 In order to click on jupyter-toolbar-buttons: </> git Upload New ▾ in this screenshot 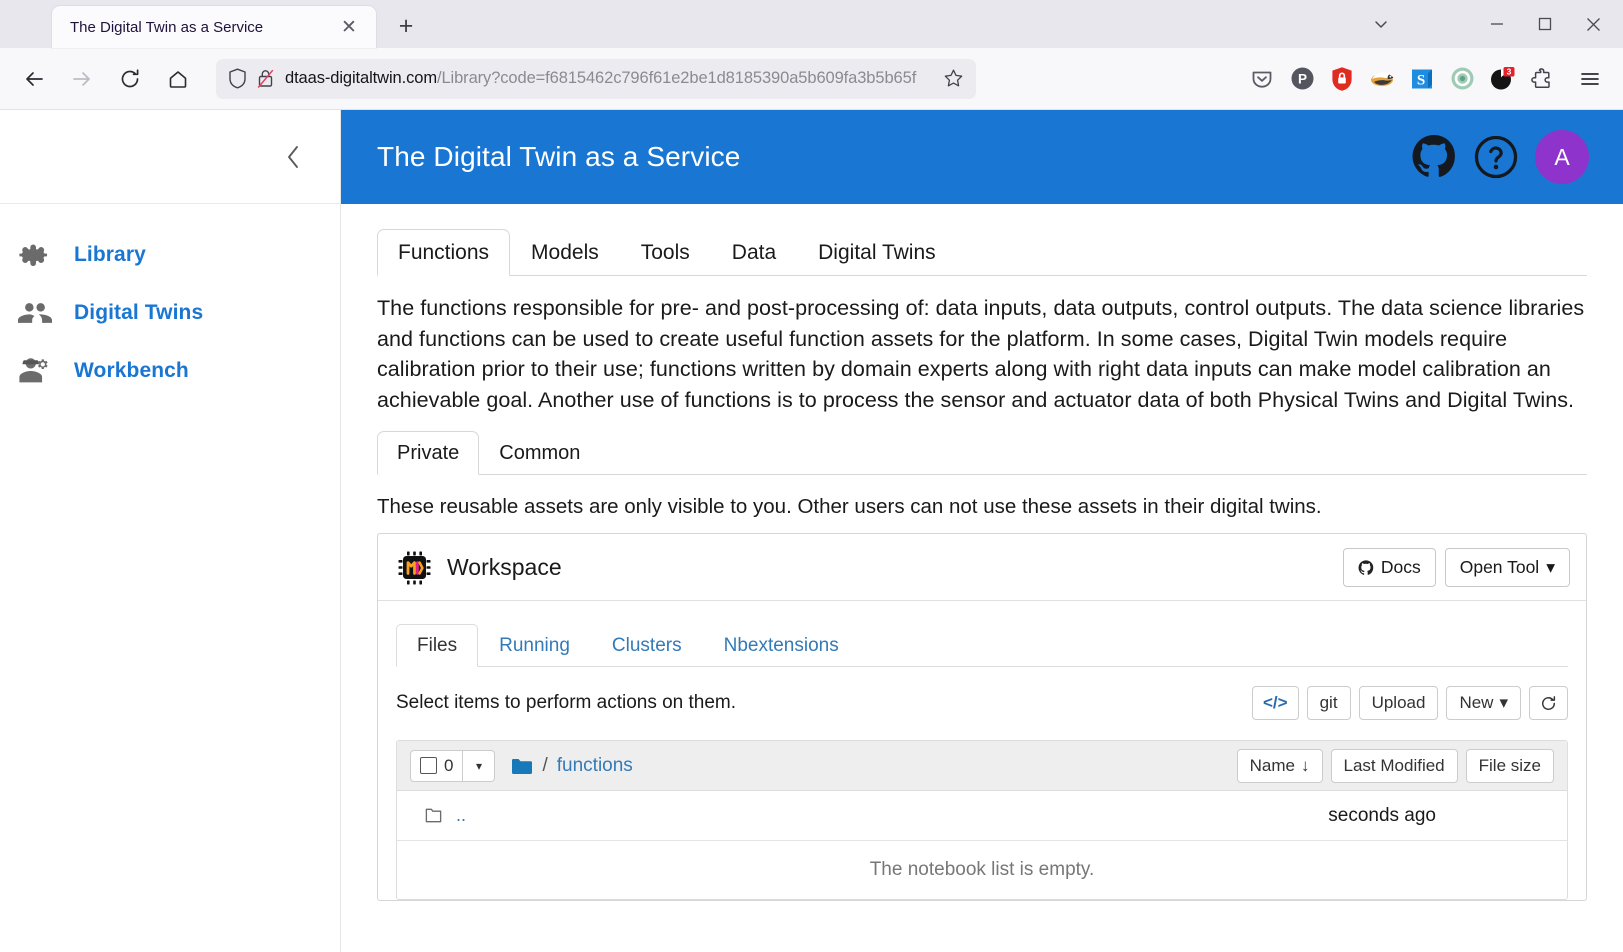, I will do `click(1406, 703)`.